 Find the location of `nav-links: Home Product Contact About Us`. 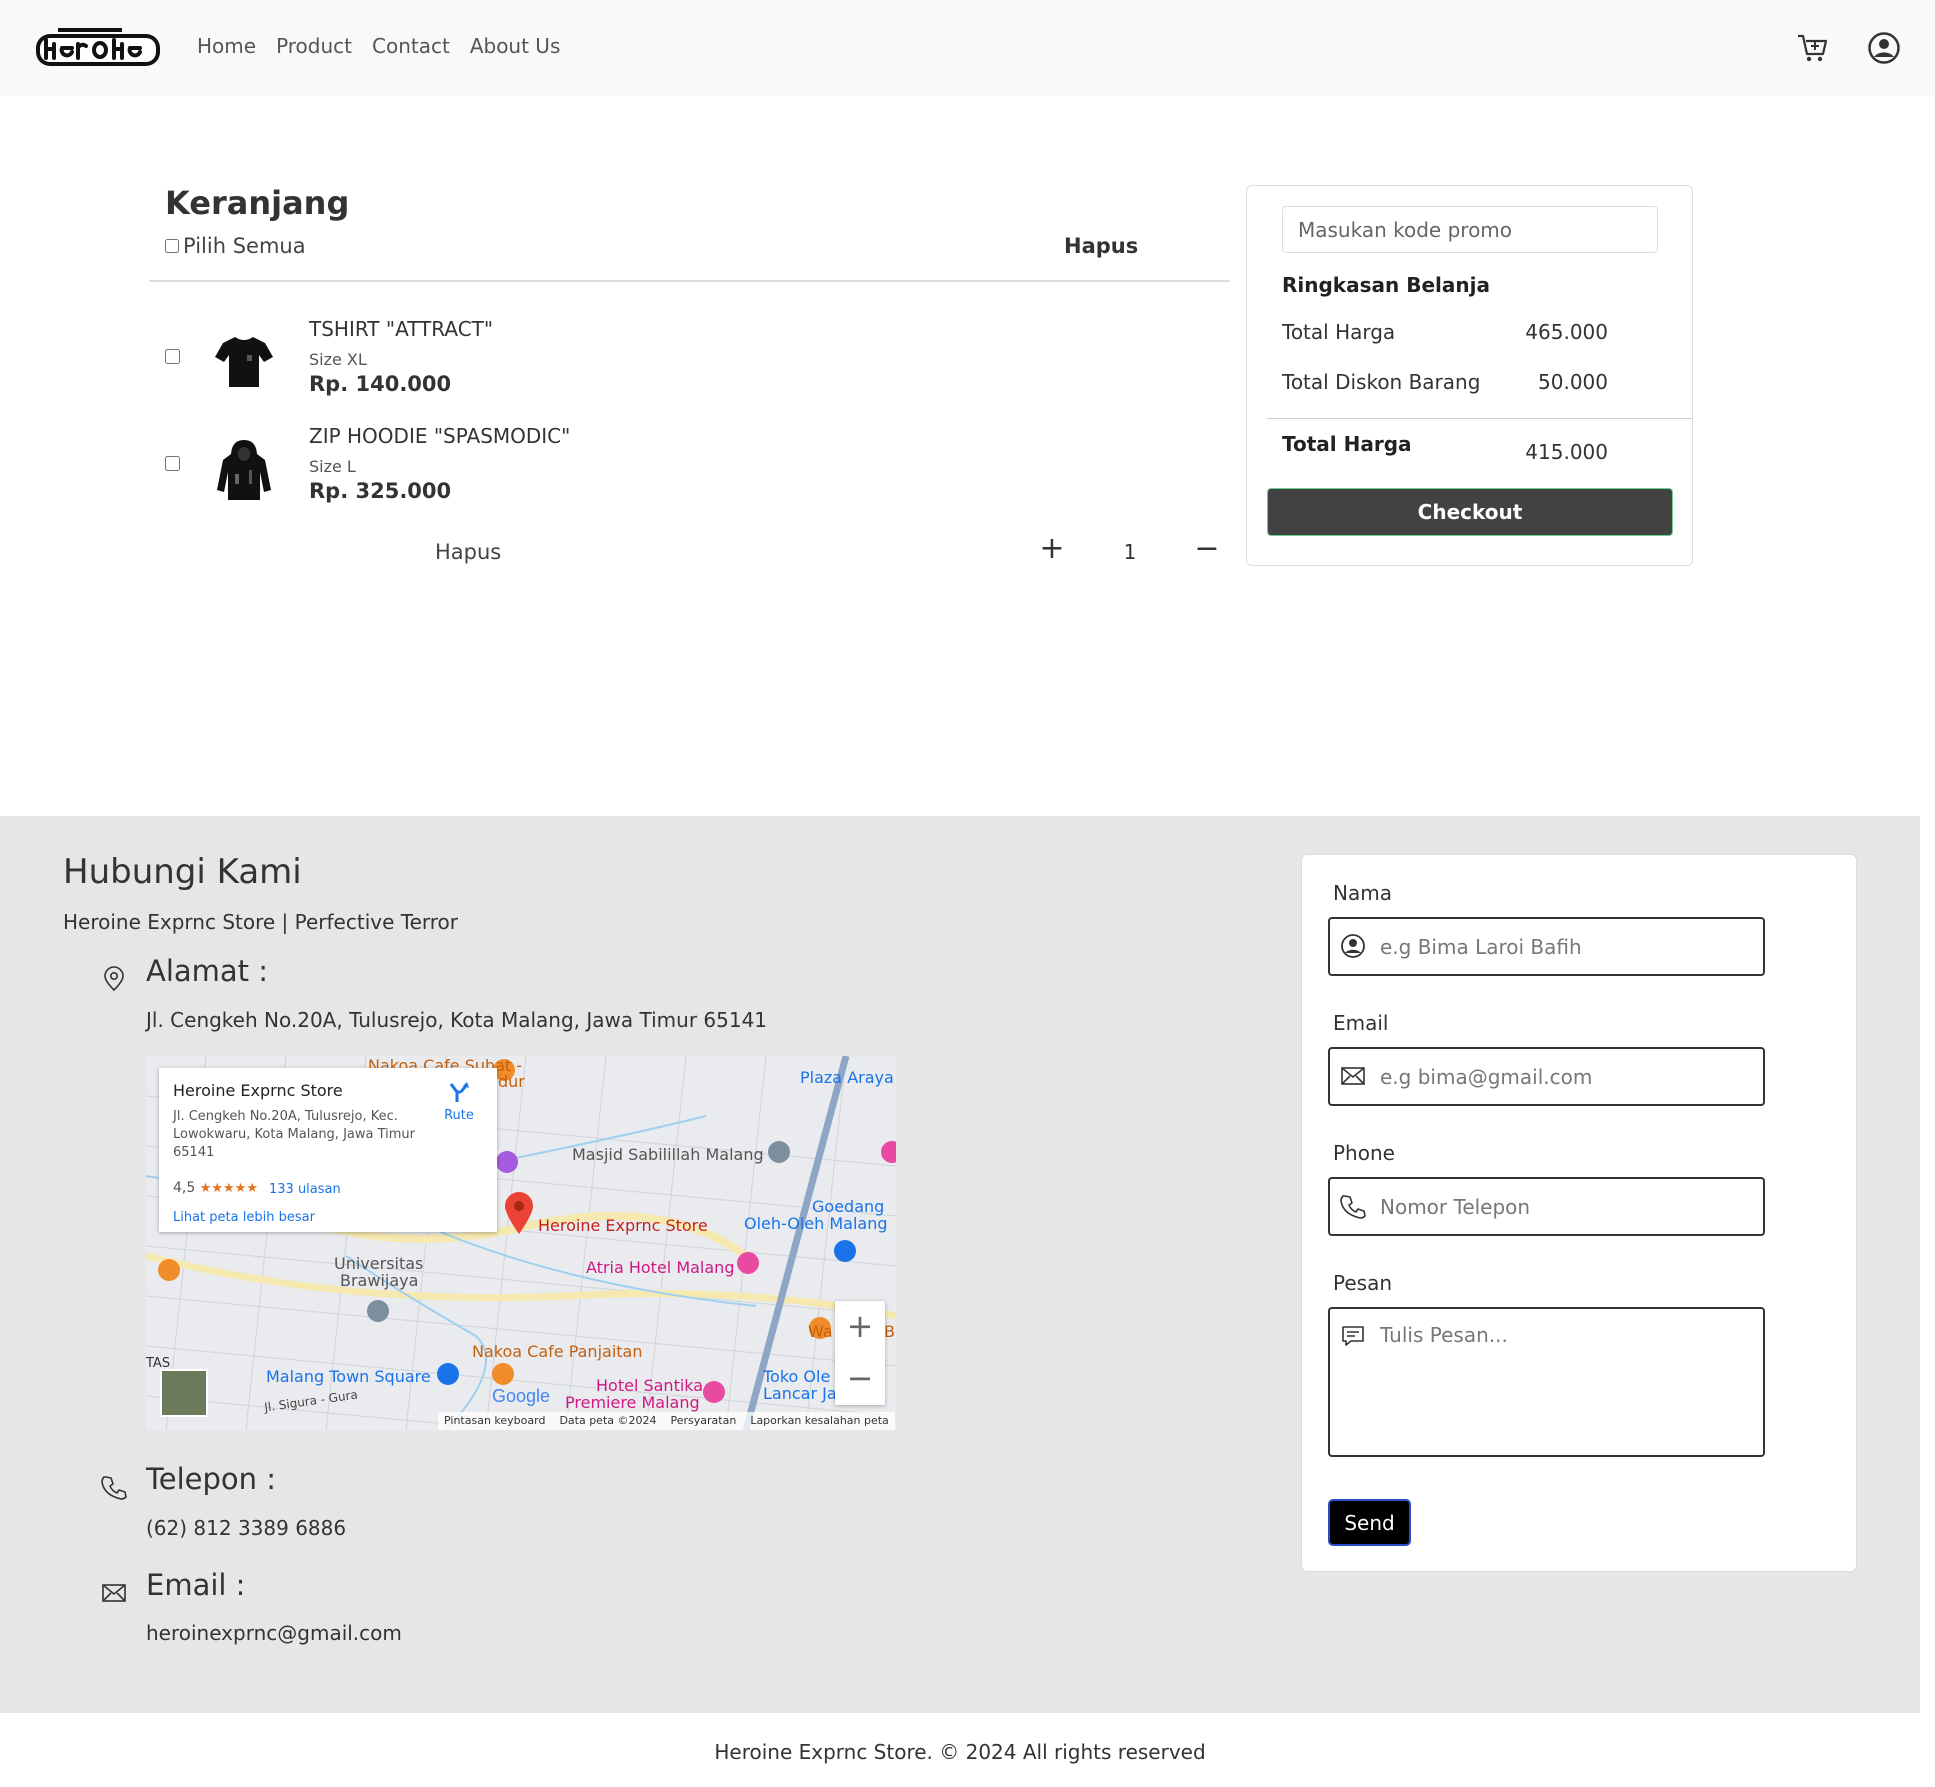

nav-links: Home Product Contact About Us is located at coordinates (378, 46).